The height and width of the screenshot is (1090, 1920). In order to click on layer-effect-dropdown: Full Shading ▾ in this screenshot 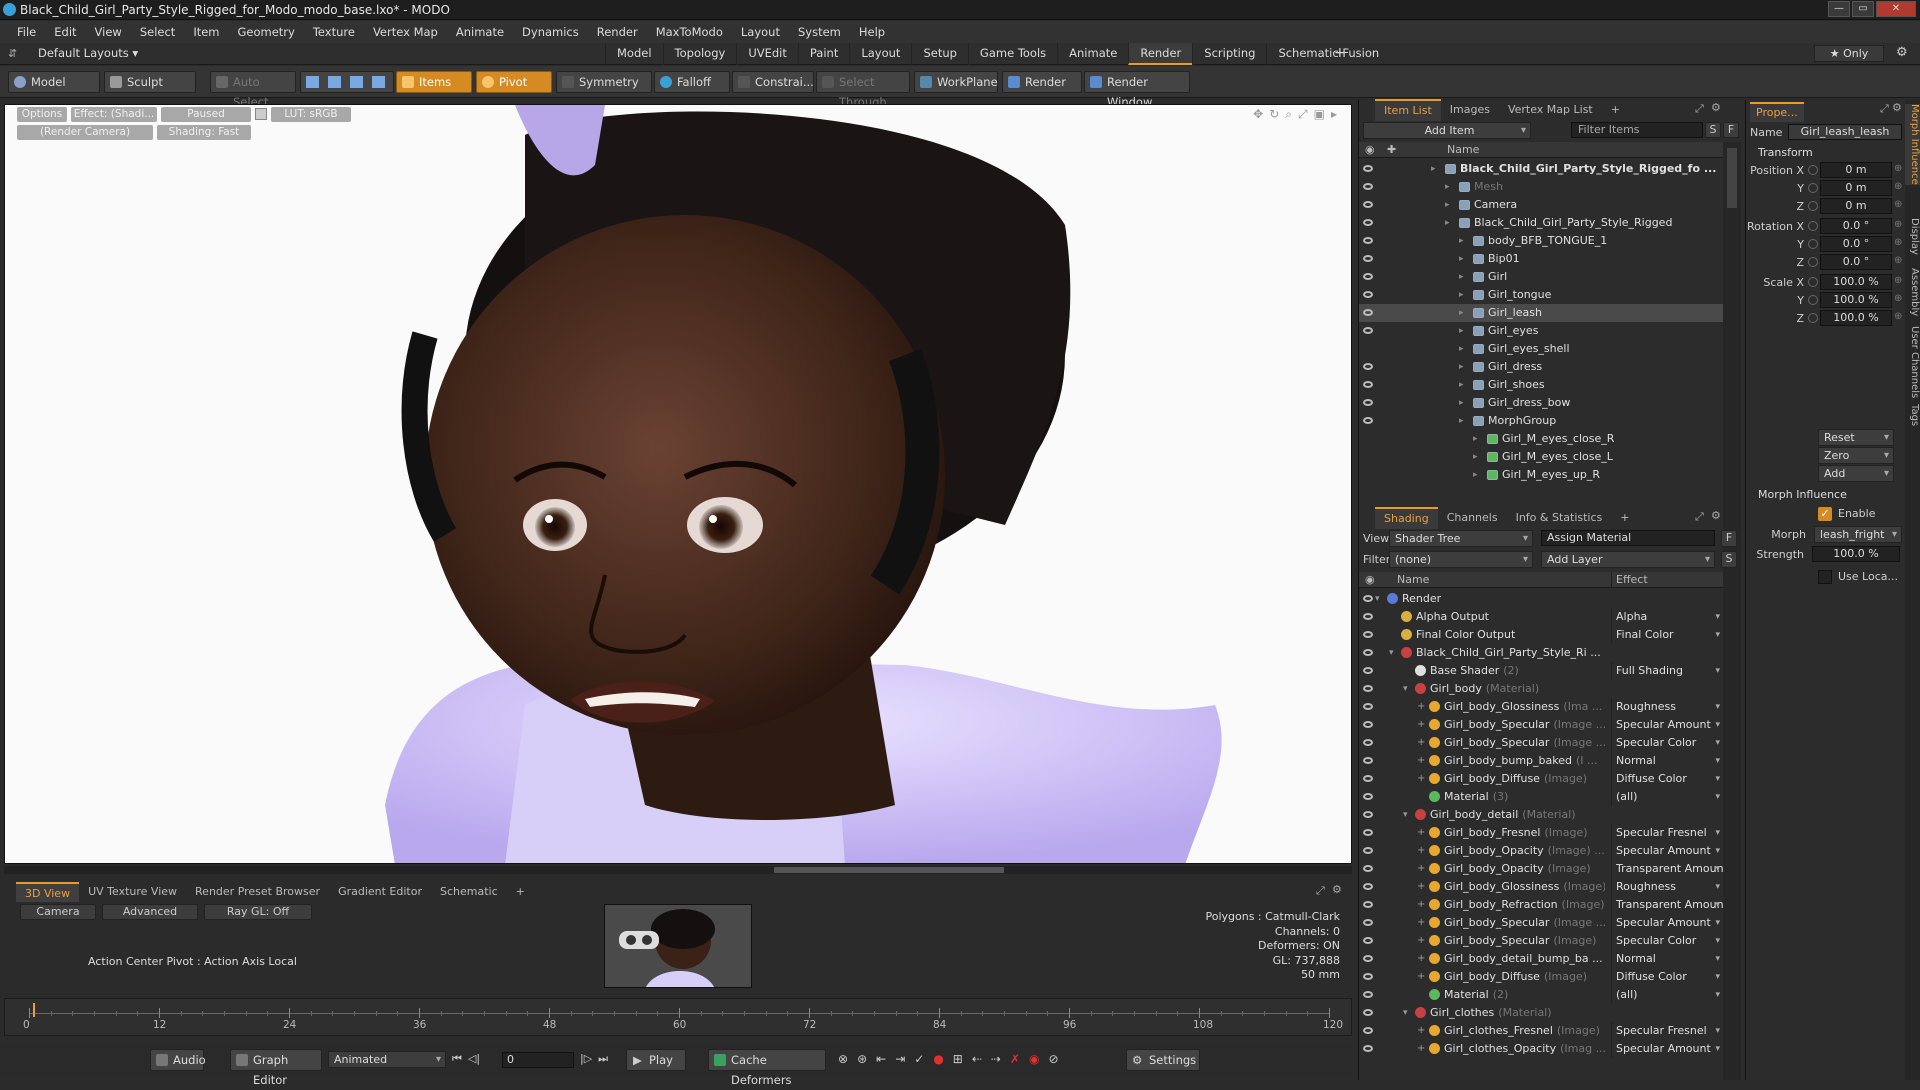, I will do `click(1667, 671)`.